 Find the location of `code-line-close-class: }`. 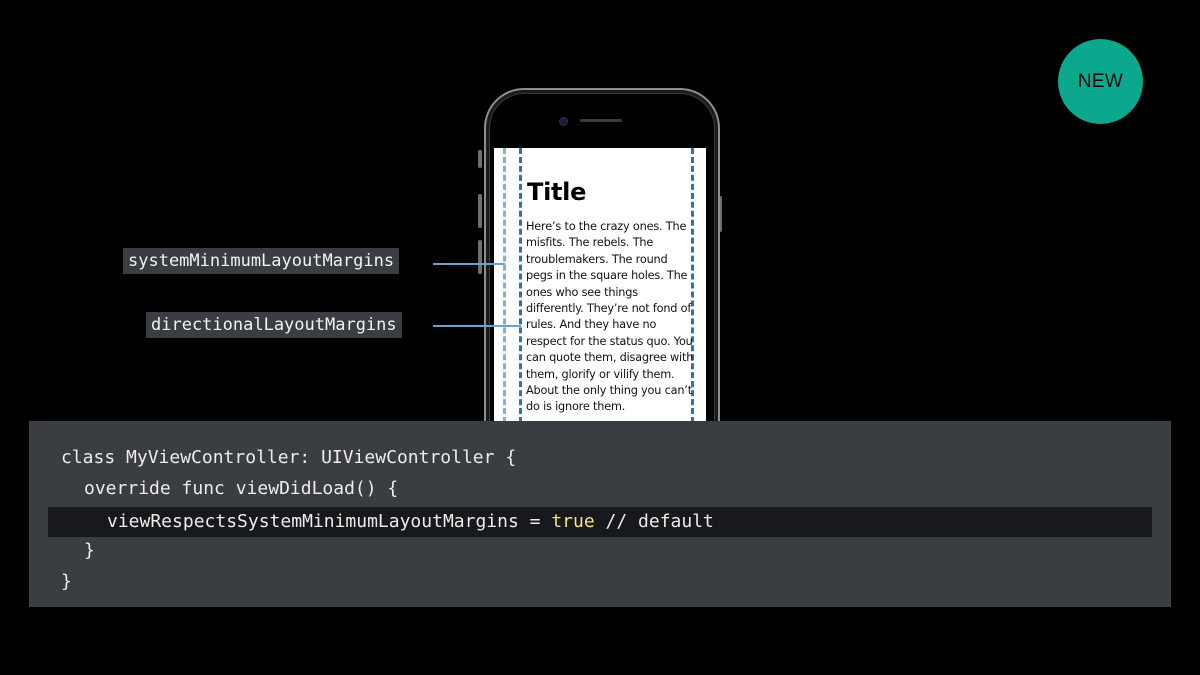

code-line-close-class: } is located at coordinates (66, 581).